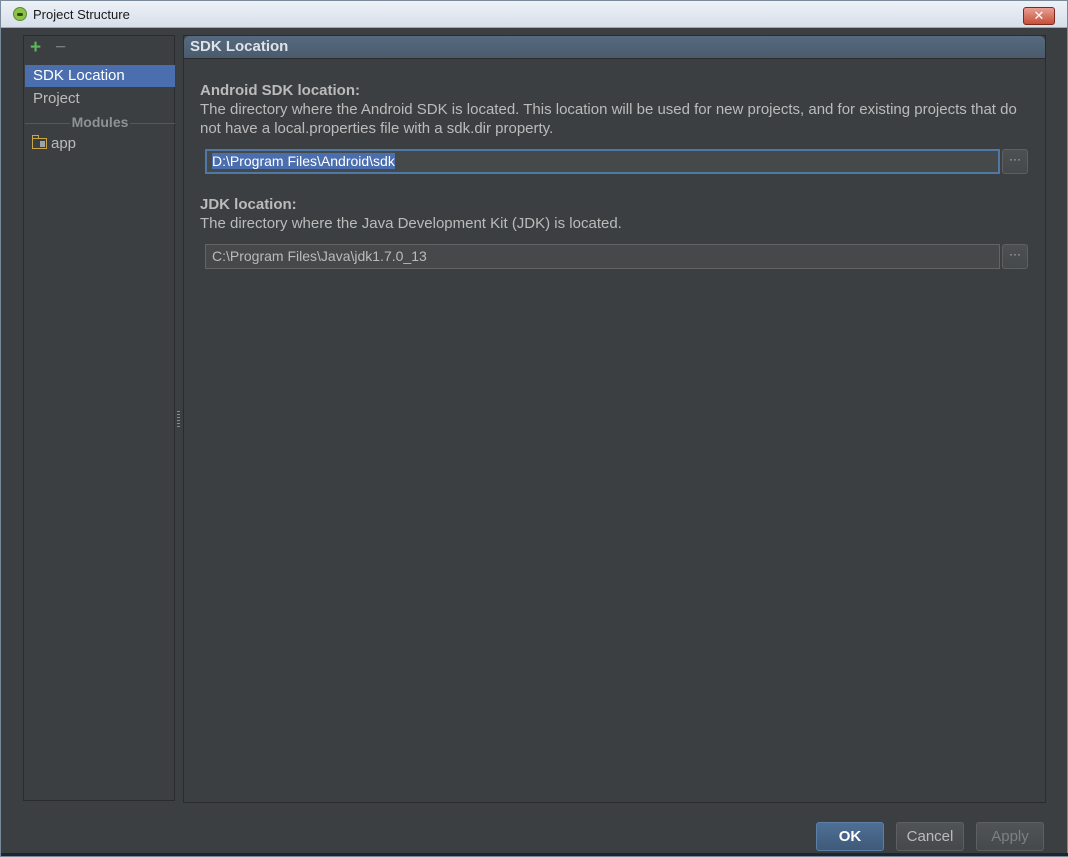 The width and height of the screenshot is (1068, 857). Describe the element at coordinates (602, 161) in the screenshot. I see `android-sdk-path-input: D:\Program Files\Android\sdk` at that location.